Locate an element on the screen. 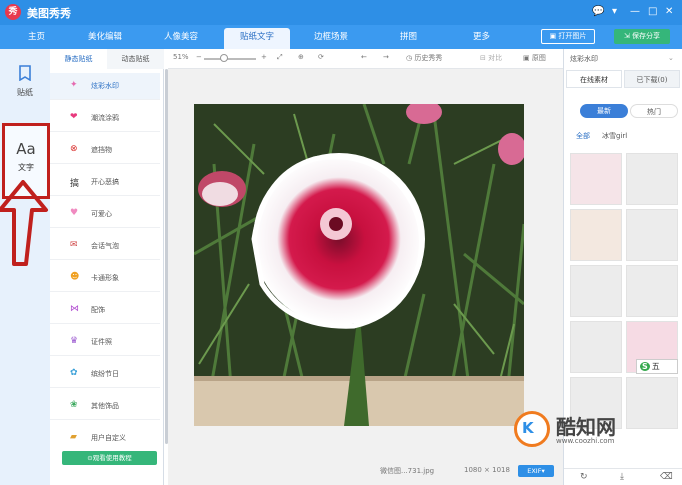  material-panel-title: 炫彩水印 is located at coordinates (584, 59).